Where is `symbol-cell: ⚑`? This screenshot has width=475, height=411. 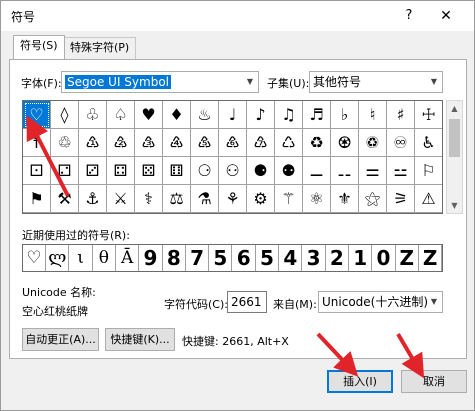
symbol-cell: ⚑ is located at coordinates (37, 199).